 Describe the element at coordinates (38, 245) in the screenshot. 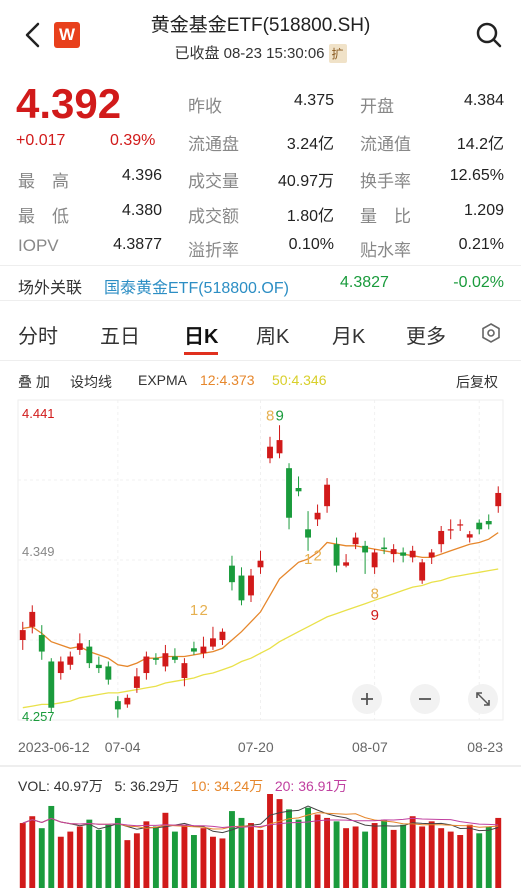

I see `iopv-label: IOPV` at that location.